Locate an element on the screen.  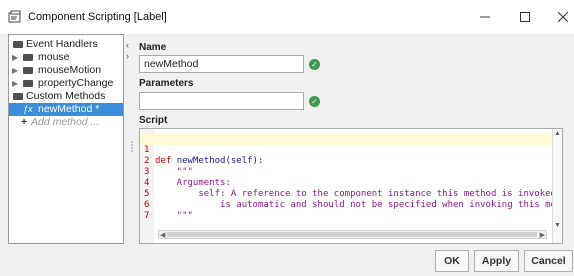
maximize-button is located at coordinates (525, 17).